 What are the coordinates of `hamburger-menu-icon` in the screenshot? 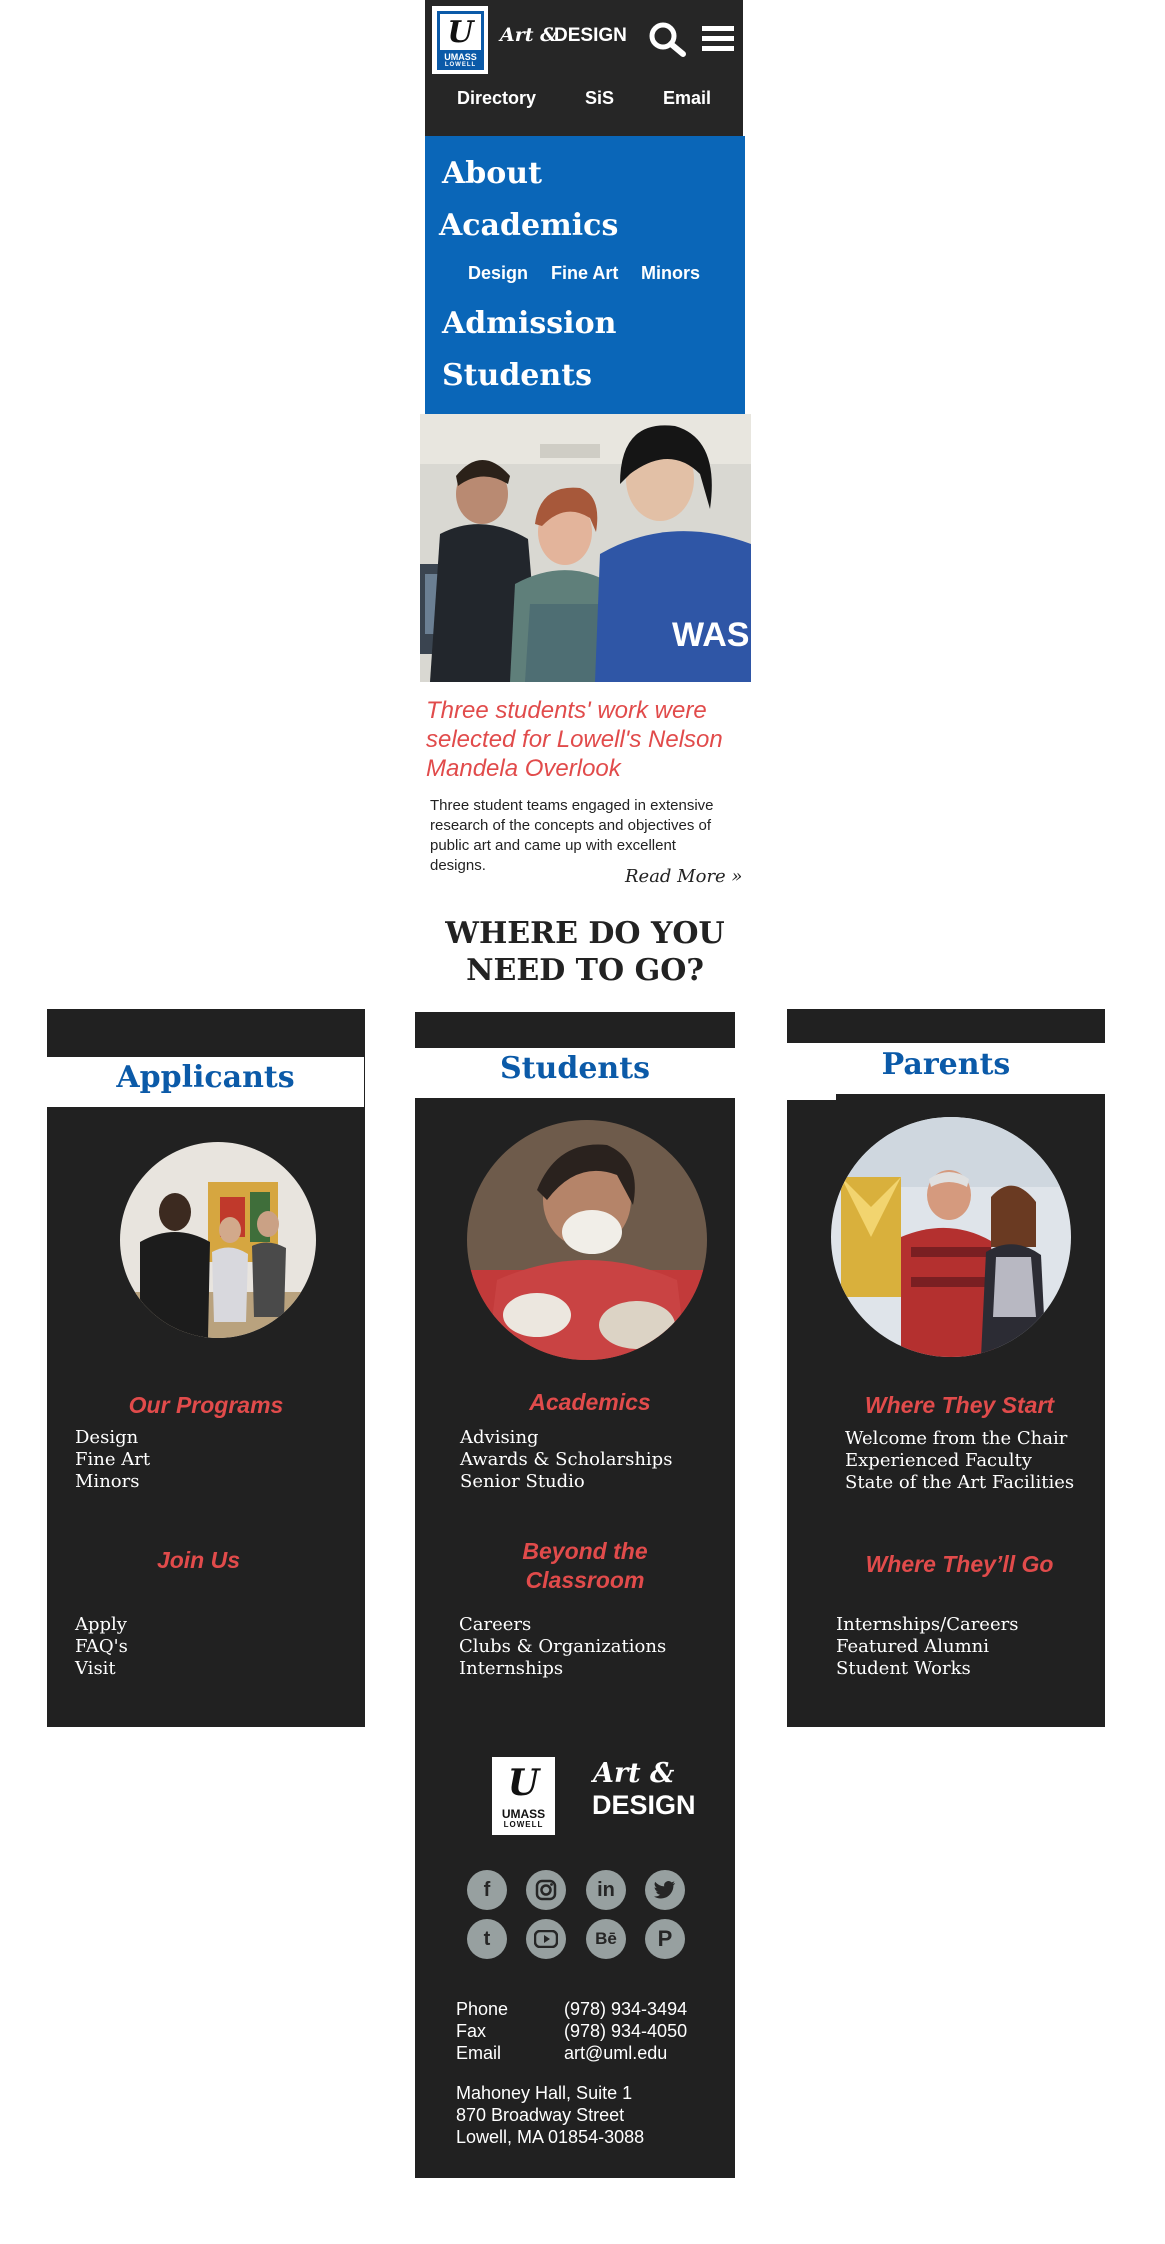 It's located at (718, 39).